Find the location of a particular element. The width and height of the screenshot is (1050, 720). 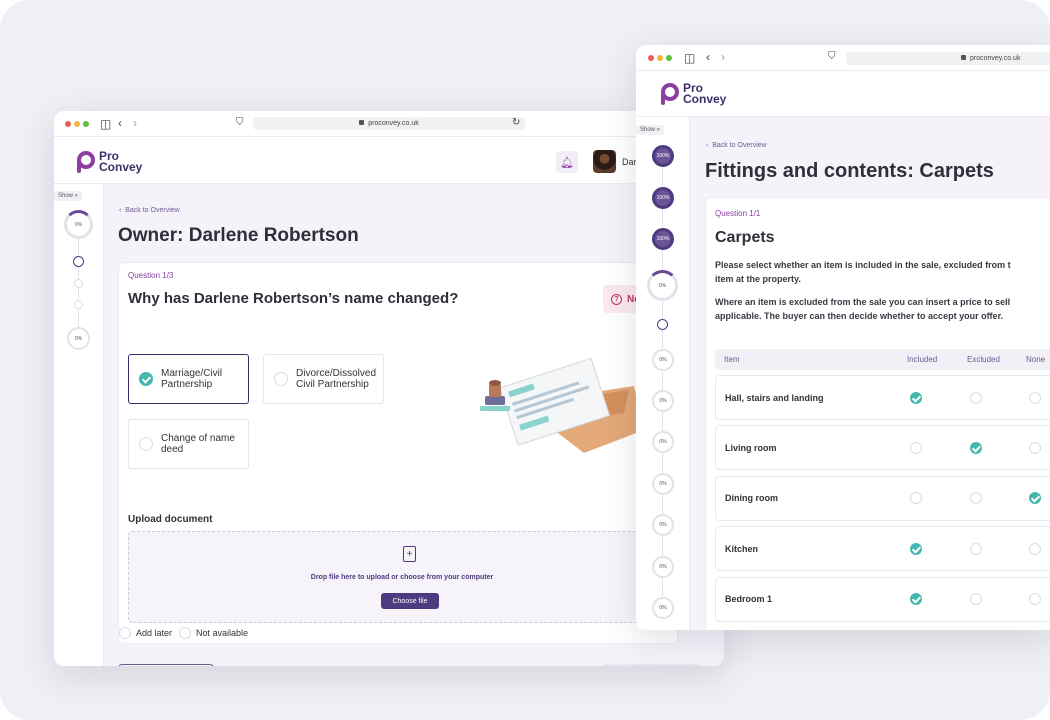

row-item-name: Bedroom 1 is located at coordinates (749, 599).